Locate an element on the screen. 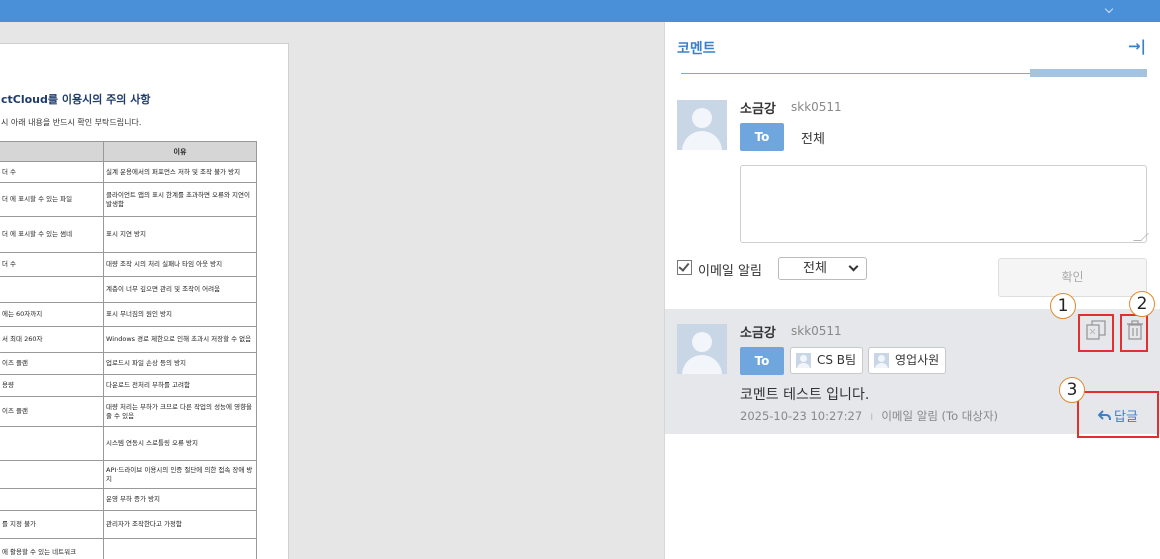  email-notify-checkbox is located at coordinates (684, 267).